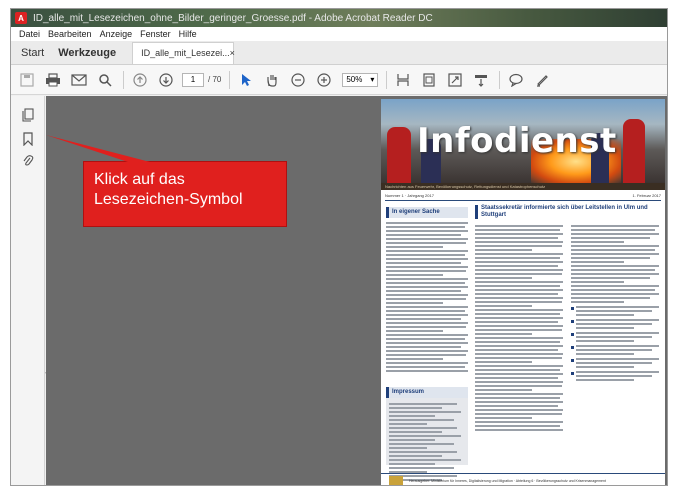  I want to click on tab-werkzeuge: Werkzeuge, so click(87, 53).